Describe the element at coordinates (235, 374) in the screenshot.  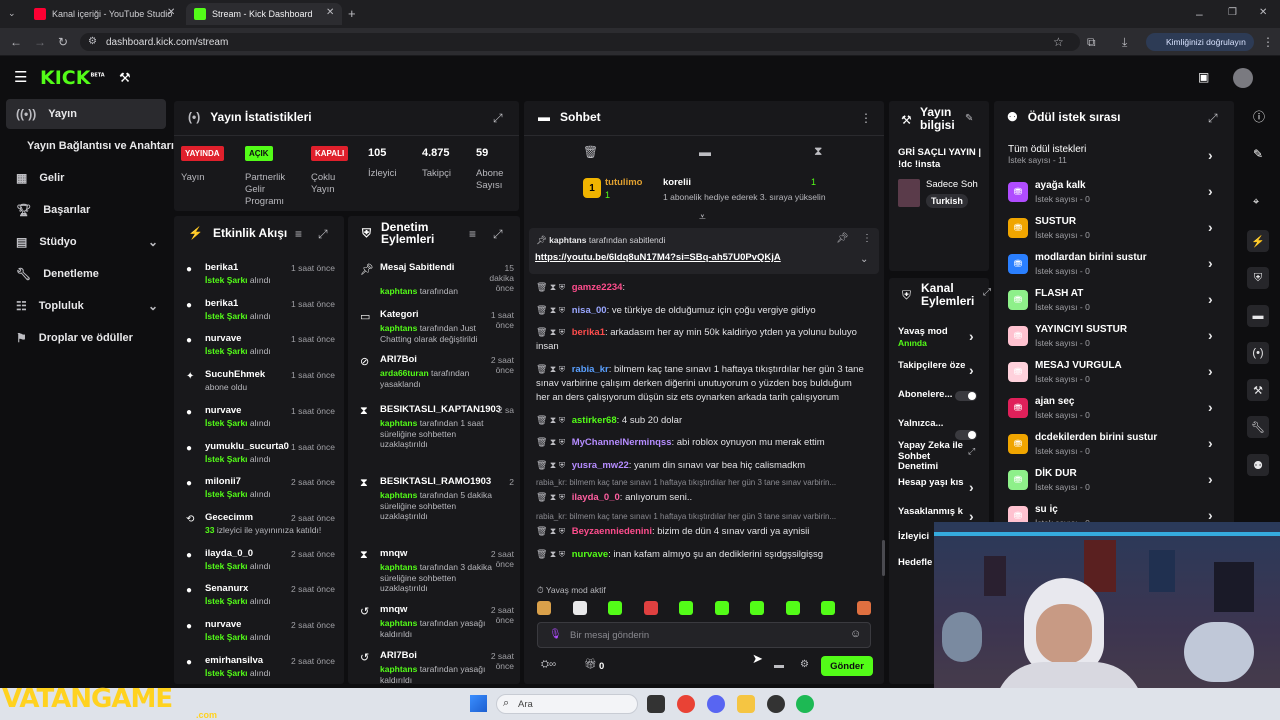
I see `activity-user: SucuhEhmek` at that location.